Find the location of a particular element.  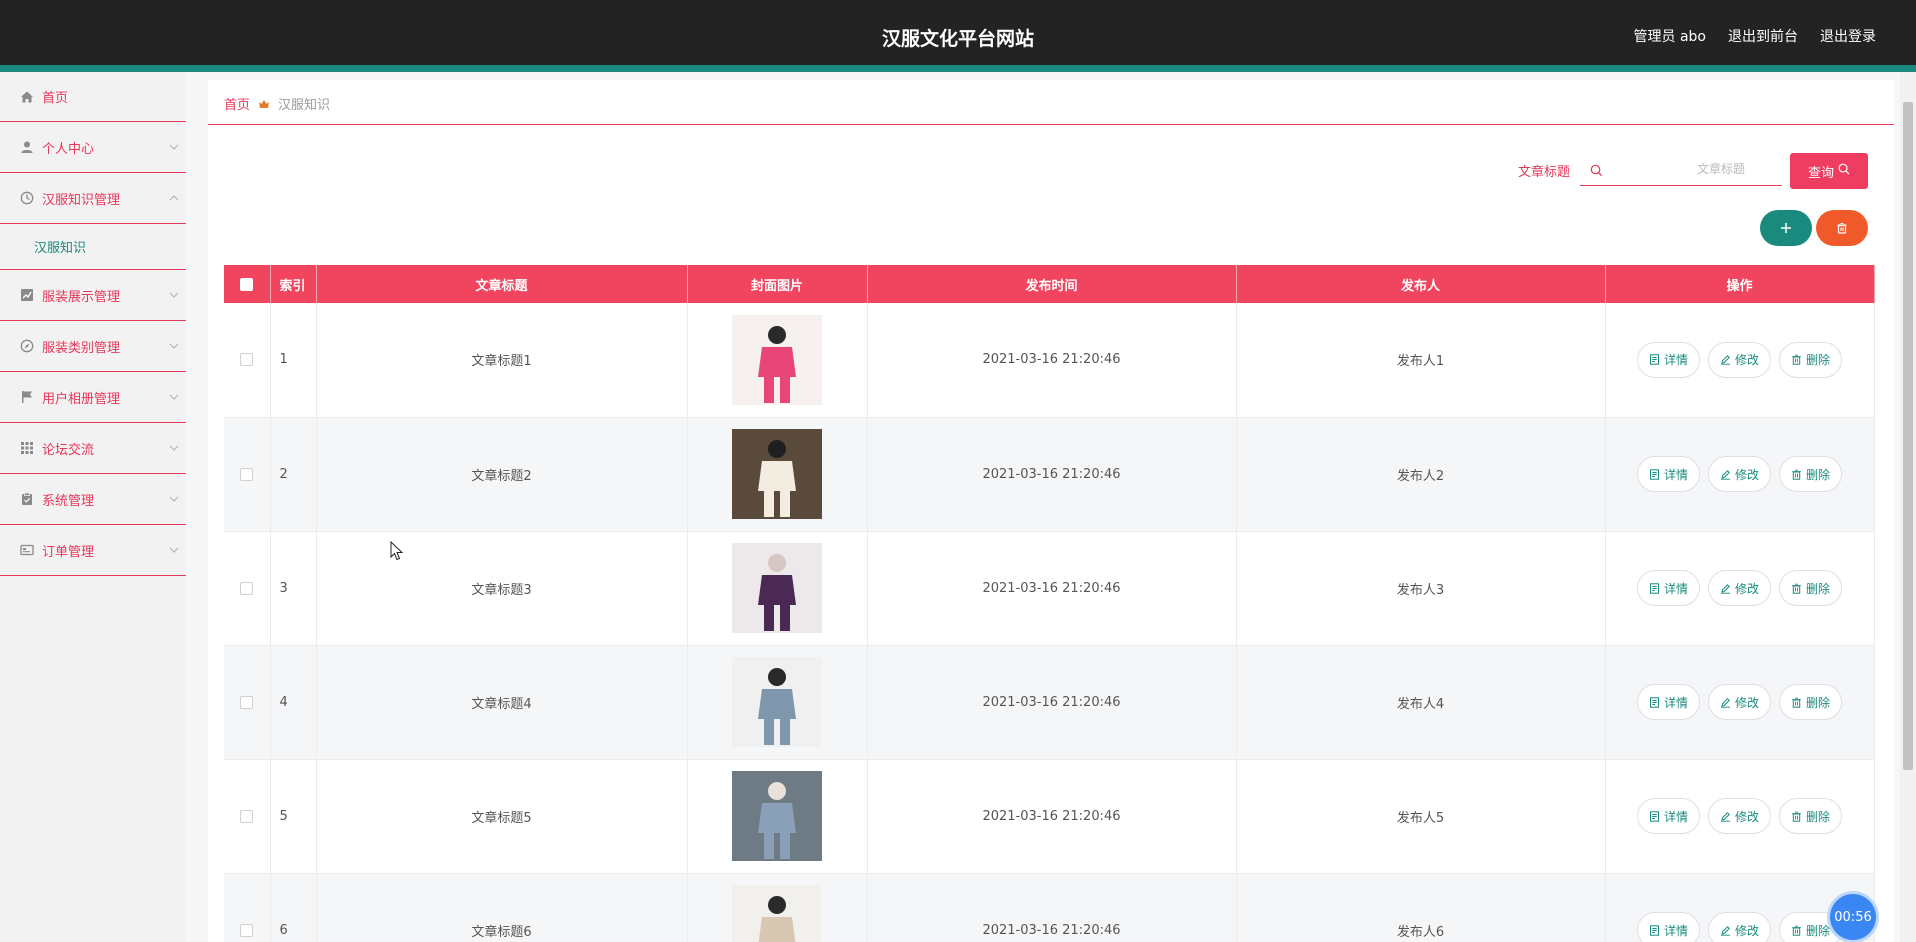

logout-link: 退出登录 is located at coordinates (1848, 36).